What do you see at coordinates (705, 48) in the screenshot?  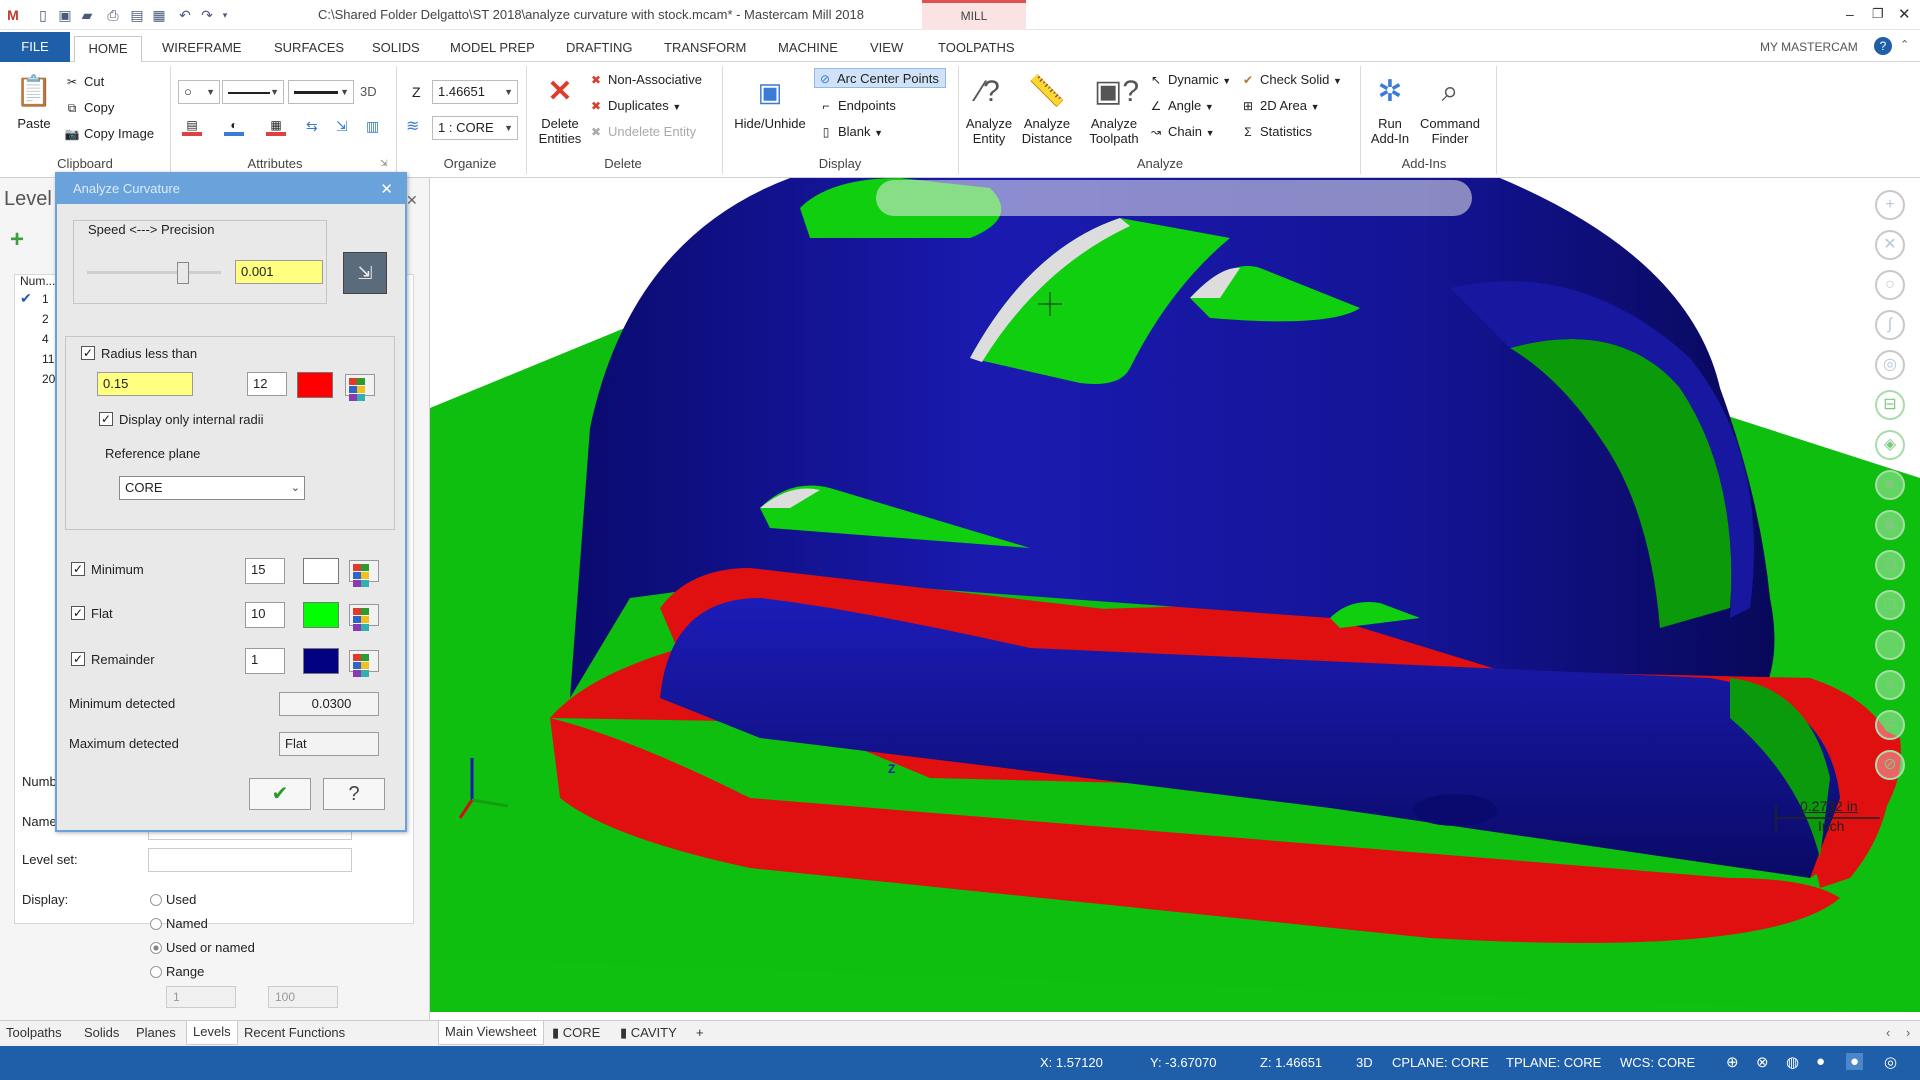 I see `tab-transform: TRANSFORM` at bounding box center [705, 48].